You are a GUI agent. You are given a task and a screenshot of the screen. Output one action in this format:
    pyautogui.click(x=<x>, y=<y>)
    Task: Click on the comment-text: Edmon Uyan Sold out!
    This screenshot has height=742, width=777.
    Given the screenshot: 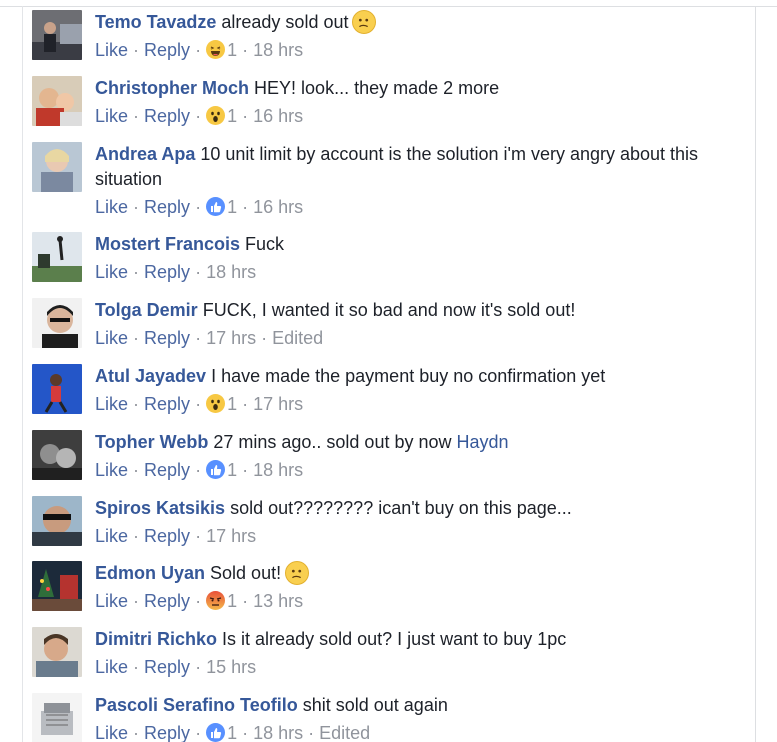 What is the action you would take?
    pyautogui.click(x=405, y=573)
    